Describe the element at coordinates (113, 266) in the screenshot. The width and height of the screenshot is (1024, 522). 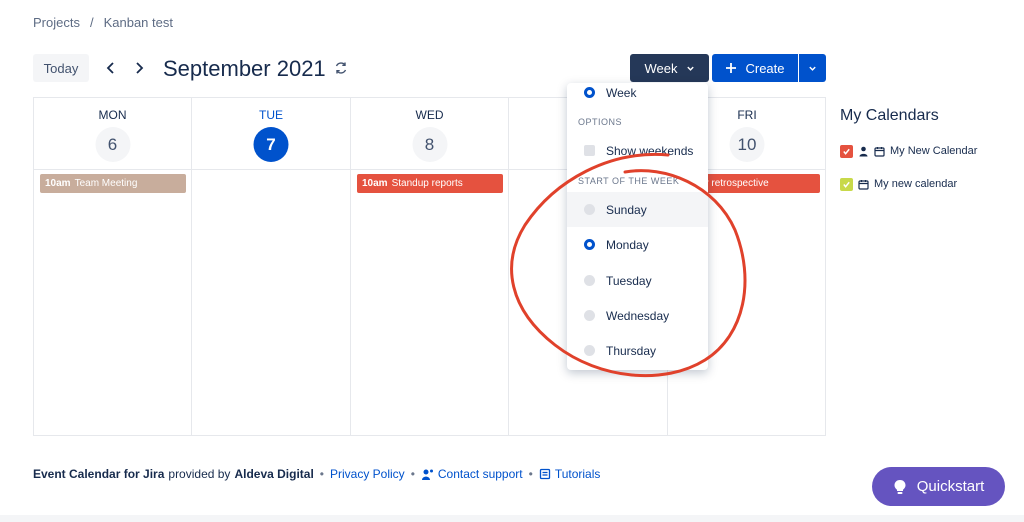
I see `day-column-mon: MON 6 10am Team Meeting` at that location.